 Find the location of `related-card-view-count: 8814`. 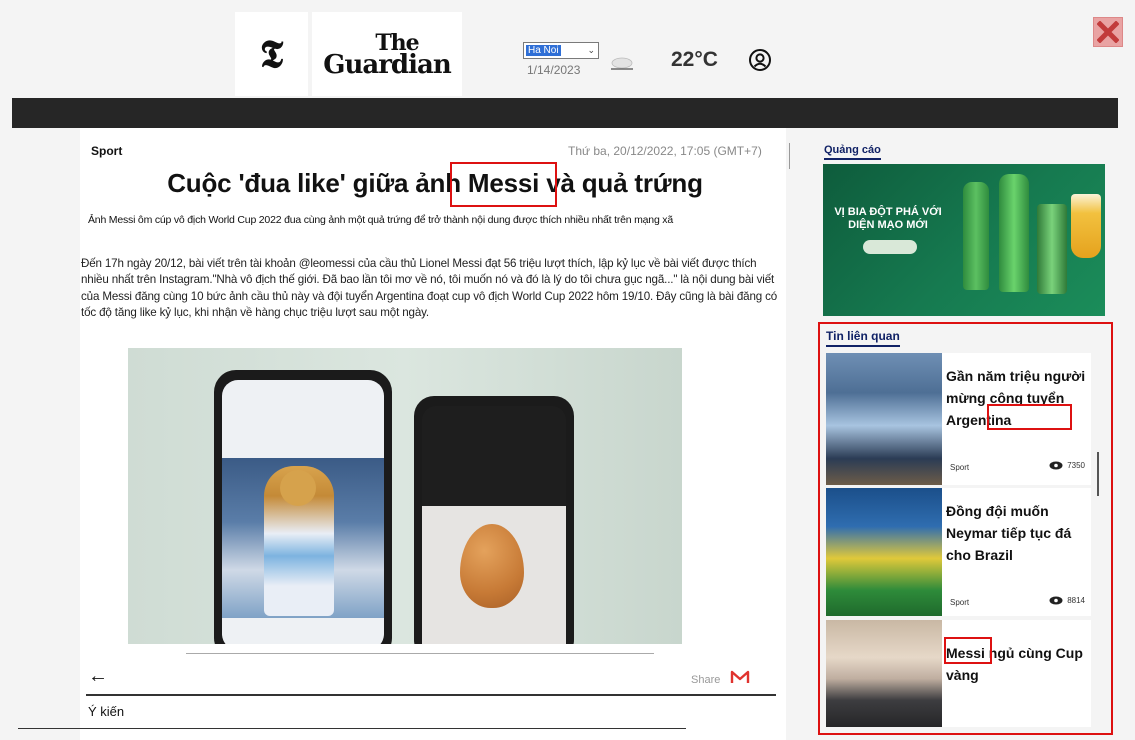

related-card-view-count: 8814 is located at coordinates (1076, 600).